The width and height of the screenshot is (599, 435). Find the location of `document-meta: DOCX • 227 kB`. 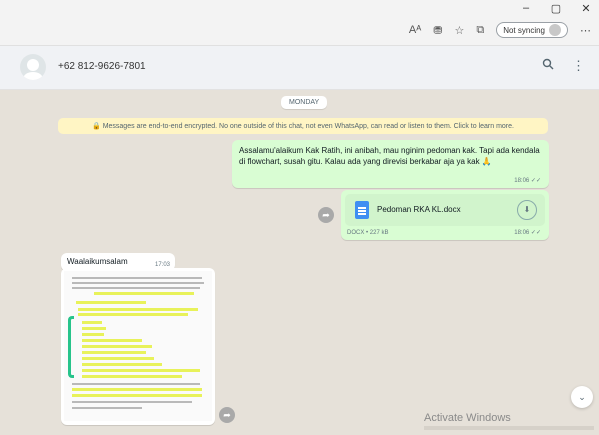

document-meta: DOCX • 227 kB is located at coordinates (368, 233).